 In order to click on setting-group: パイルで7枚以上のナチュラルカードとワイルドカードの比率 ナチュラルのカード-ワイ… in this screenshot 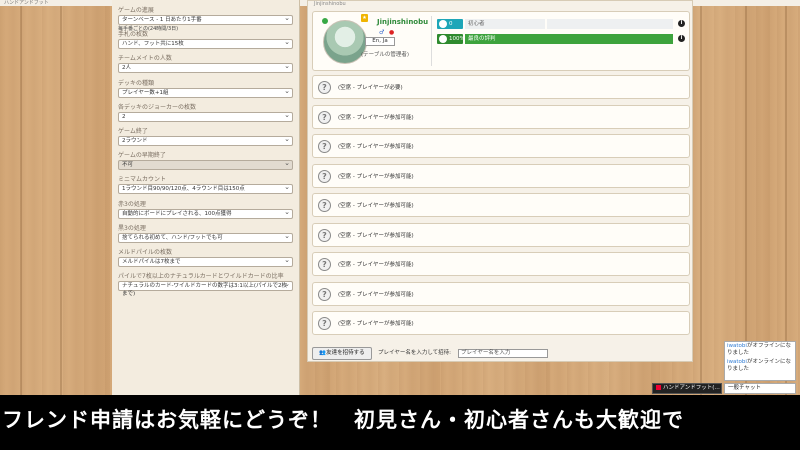, I will do `click(205, 284)`.